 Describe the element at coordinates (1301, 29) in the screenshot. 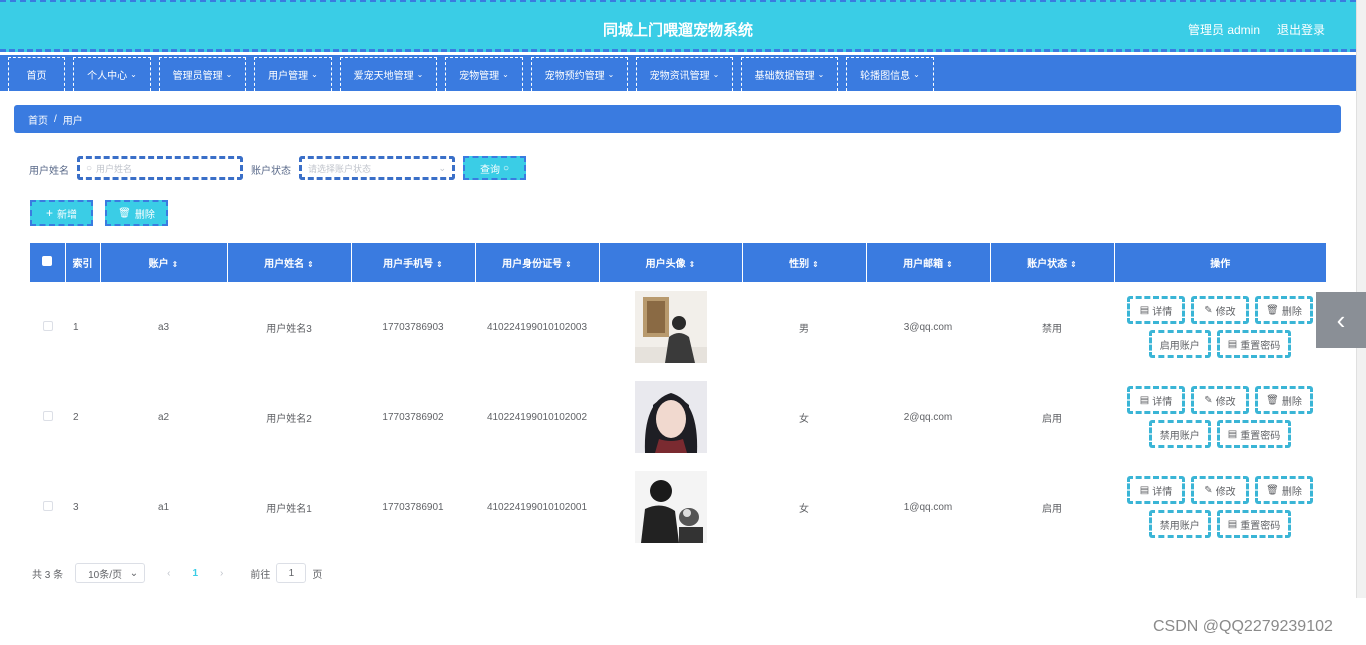

I see `logout-link: 退出登录` at that location.